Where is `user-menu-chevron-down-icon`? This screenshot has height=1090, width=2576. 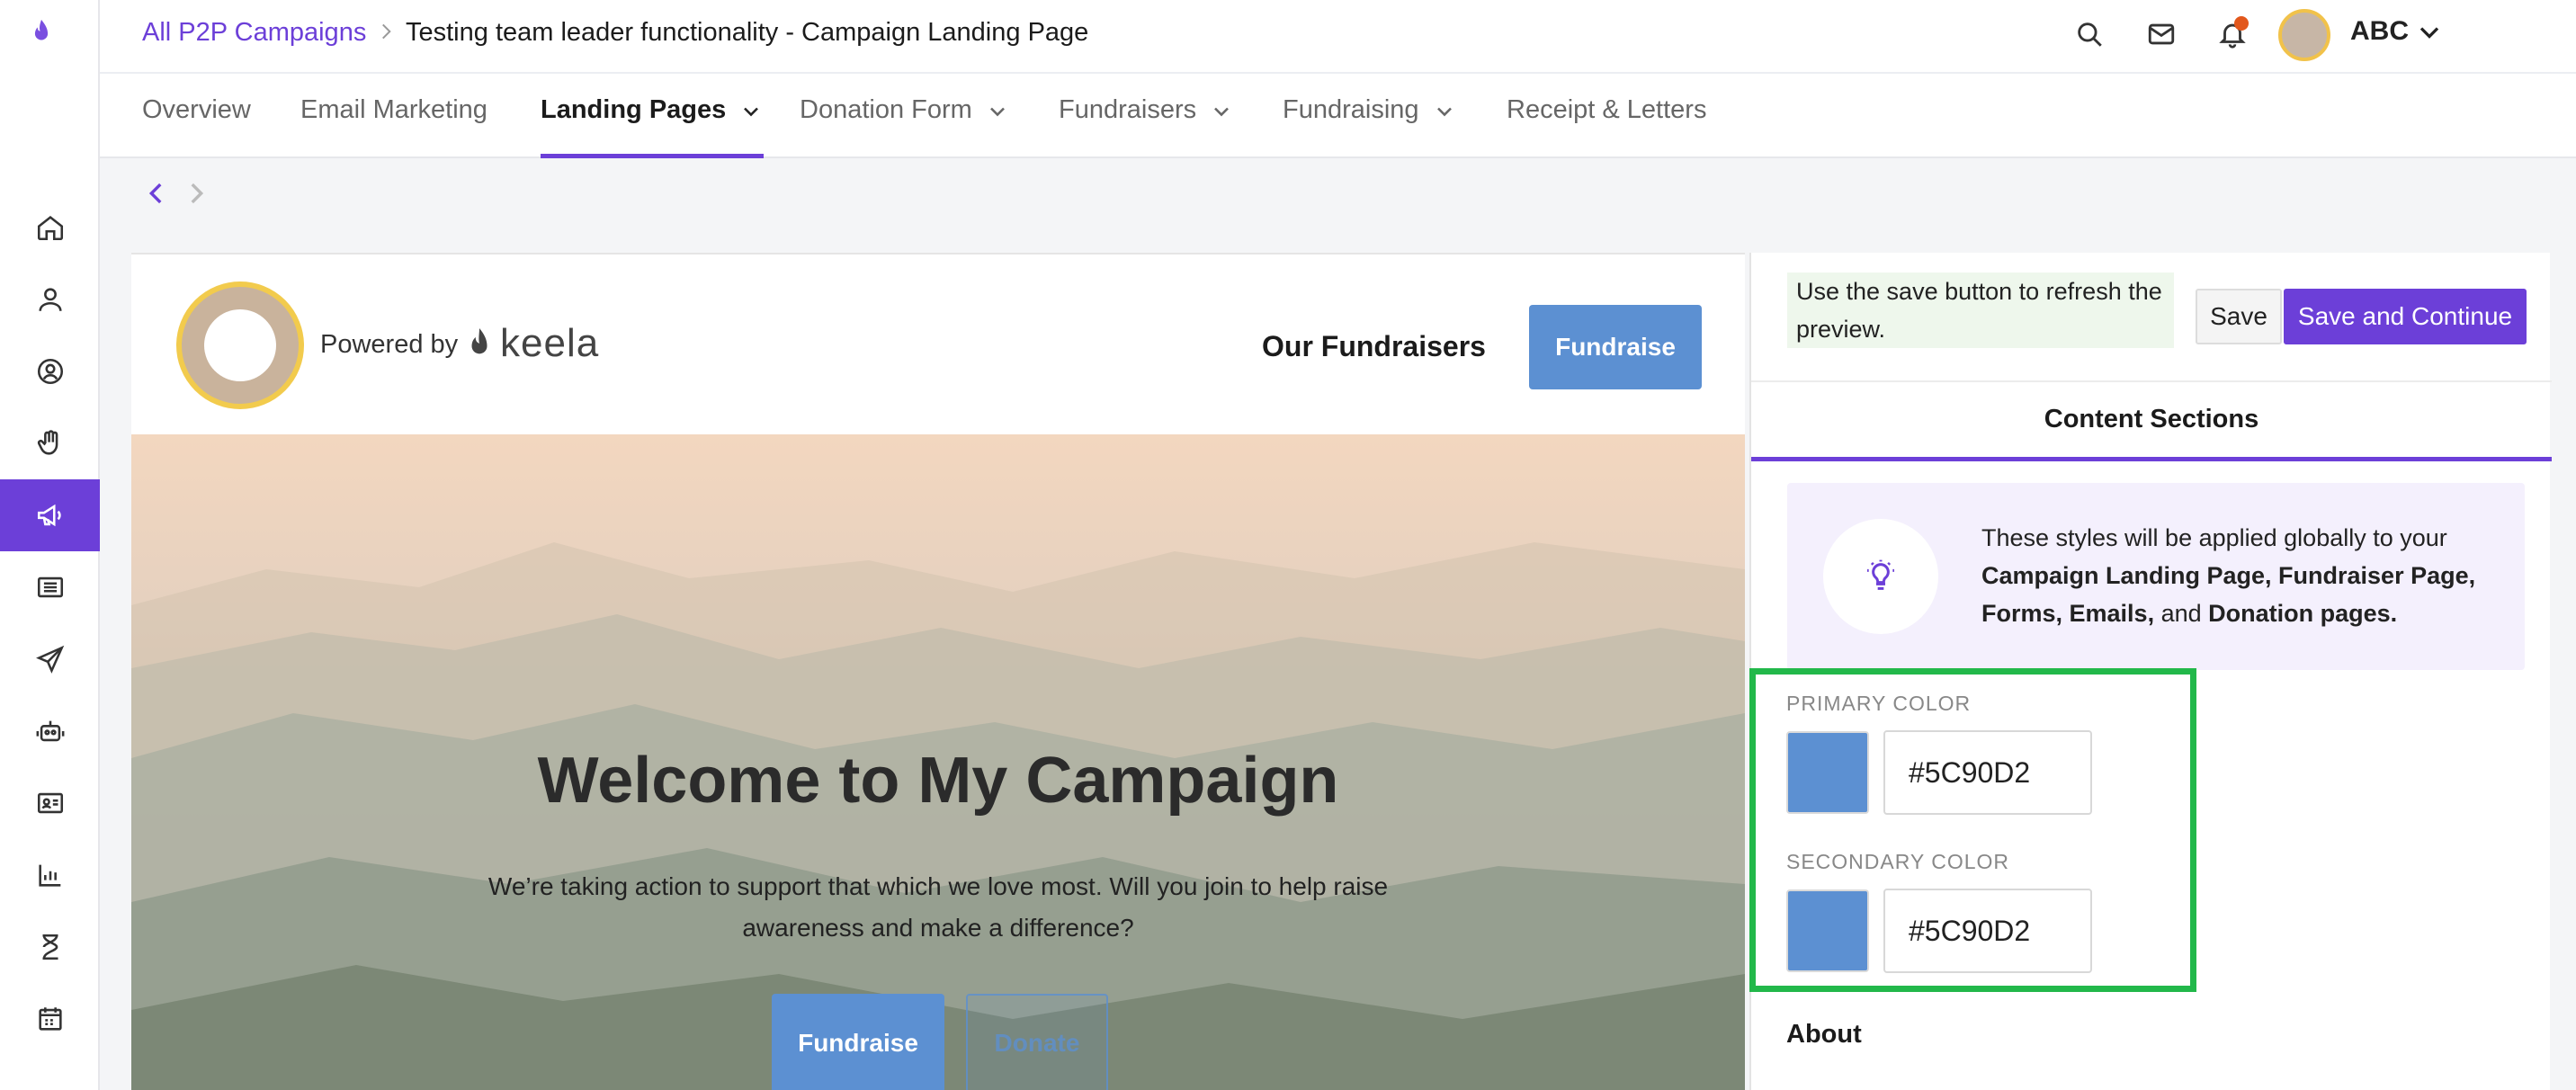
user-menu-chevron-down-icon is located at coordinates (2429, 32).